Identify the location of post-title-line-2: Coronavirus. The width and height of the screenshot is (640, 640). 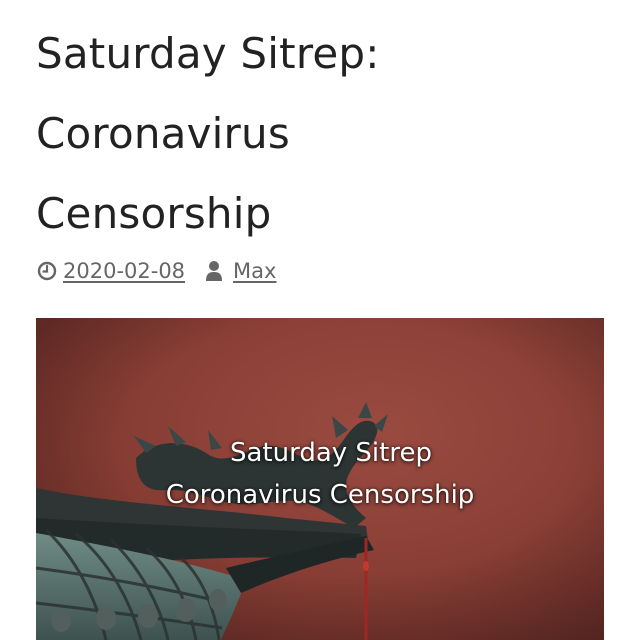
(163, 133).